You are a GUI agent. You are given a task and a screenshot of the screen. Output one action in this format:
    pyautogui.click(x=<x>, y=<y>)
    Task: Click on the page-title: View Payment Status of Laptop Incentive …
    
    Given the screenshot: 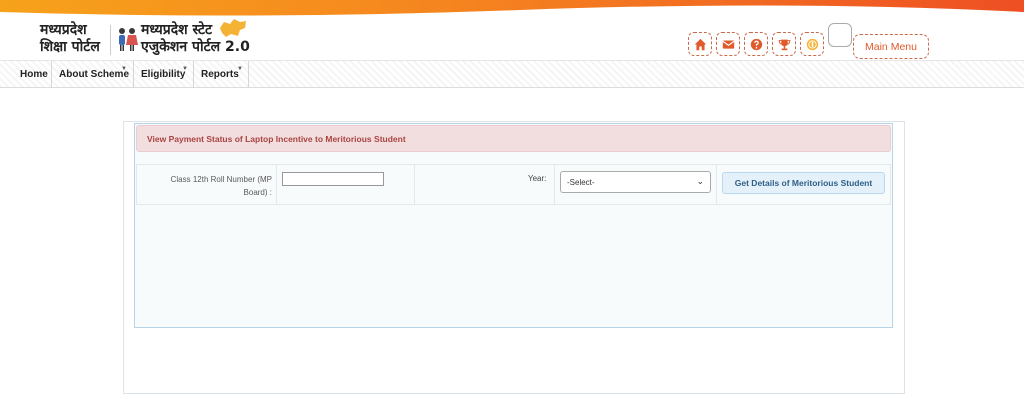 What is the action you would take?
    pyautogui.click(x=513, y=138)
    